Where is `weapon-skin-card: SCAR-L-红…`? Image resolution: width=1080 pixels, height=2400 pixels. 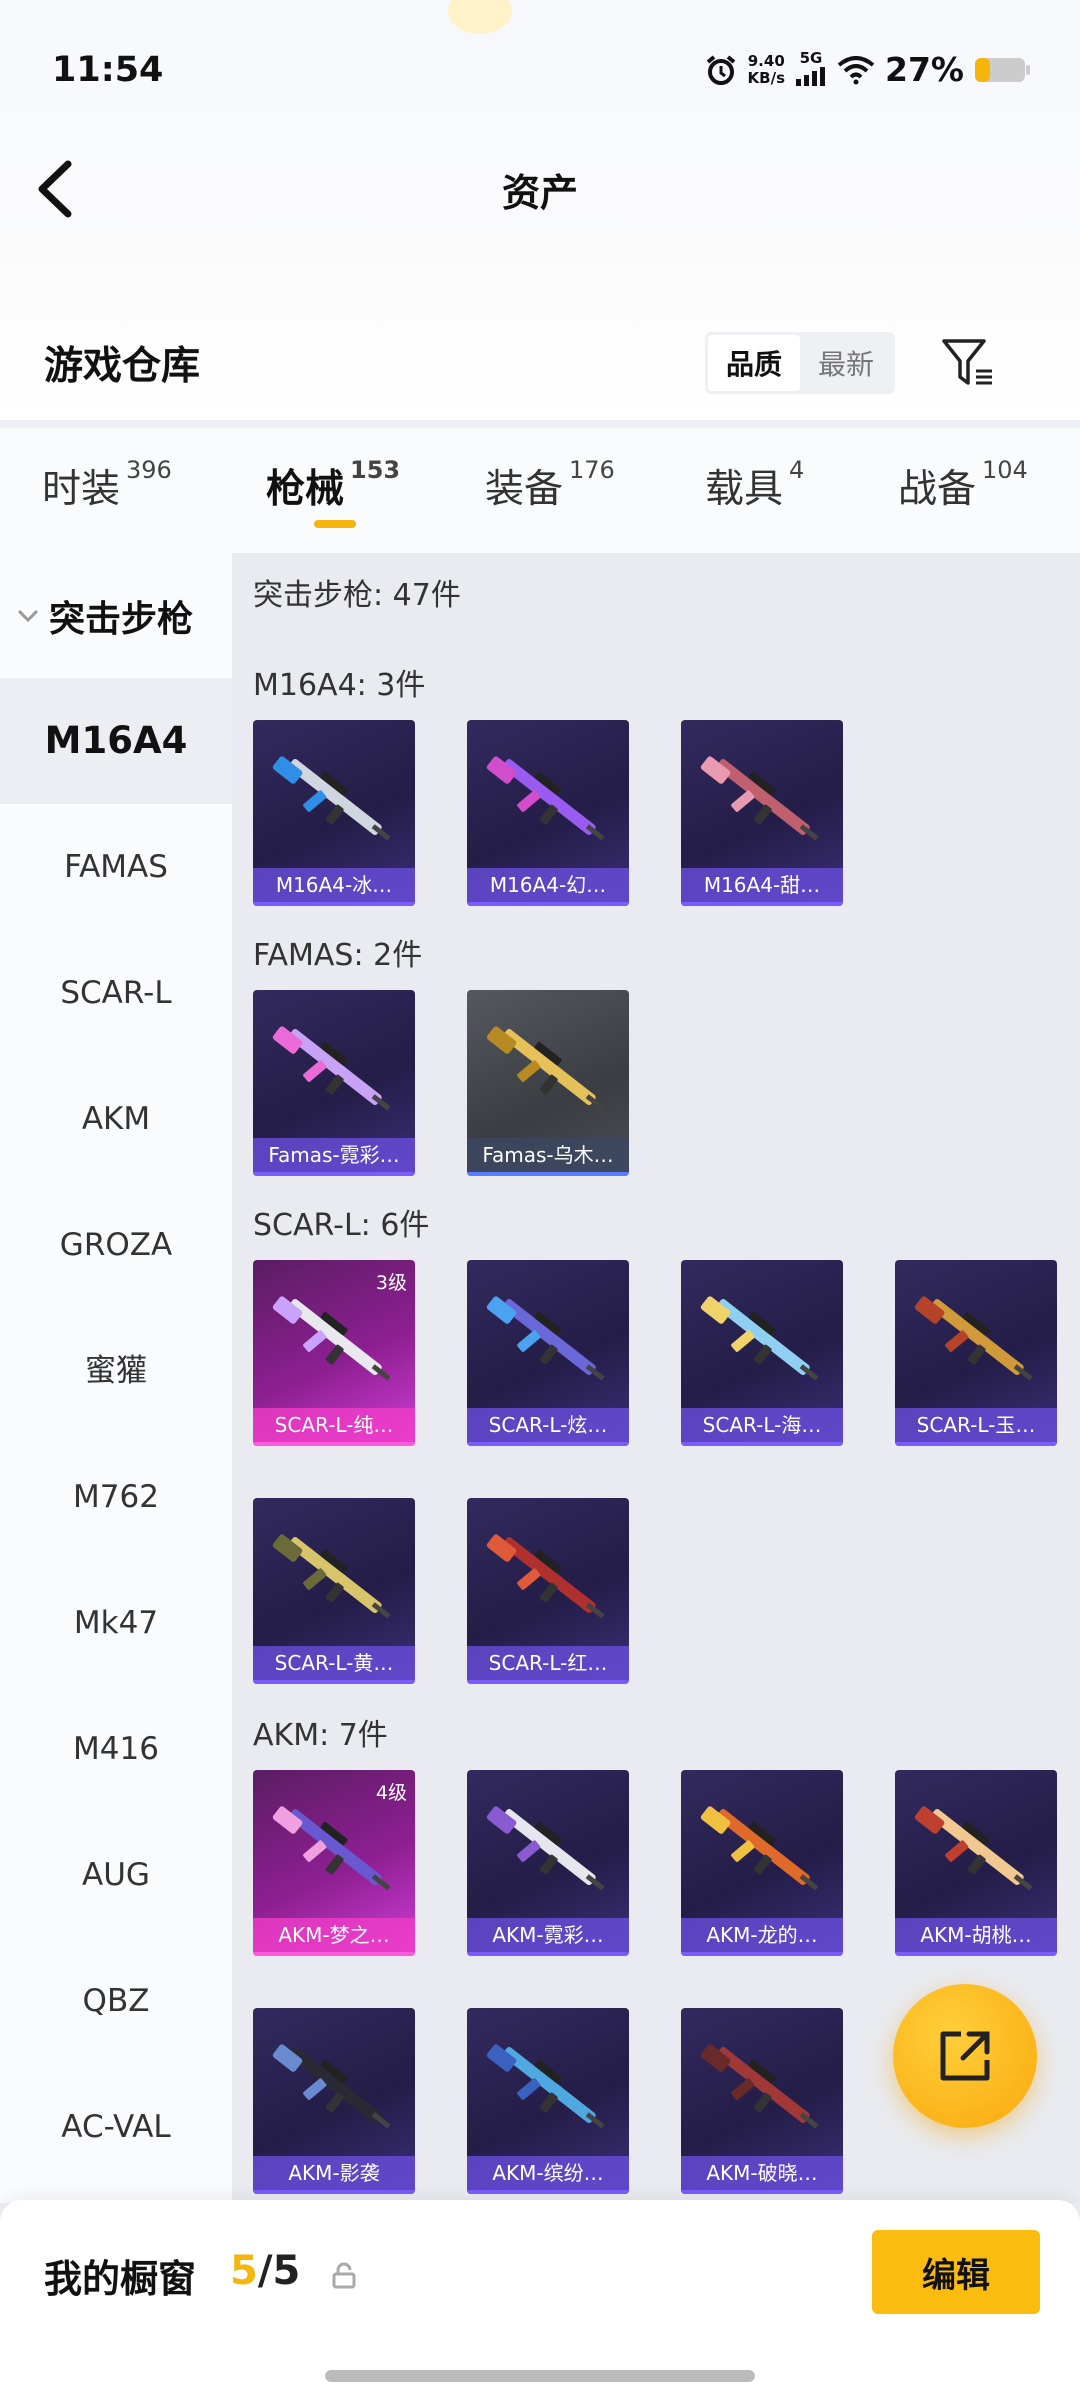 weapon-skin-card: SCAR-L-红… is located at coordinates (548, 1591).